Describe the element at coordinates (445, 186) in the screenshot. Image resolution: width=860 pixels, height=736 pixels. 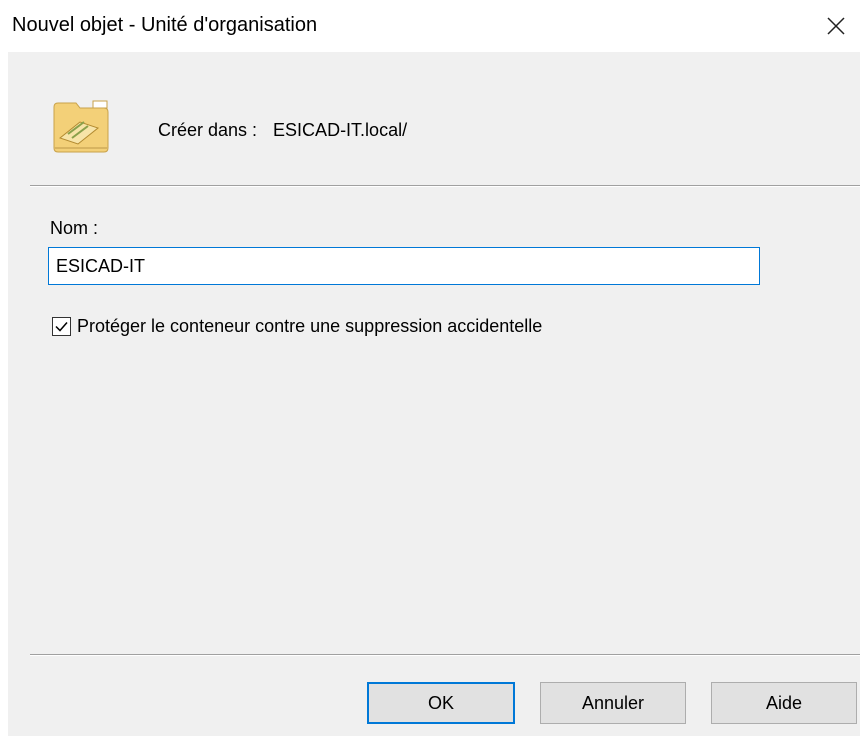
I see `top-separator` at that location.